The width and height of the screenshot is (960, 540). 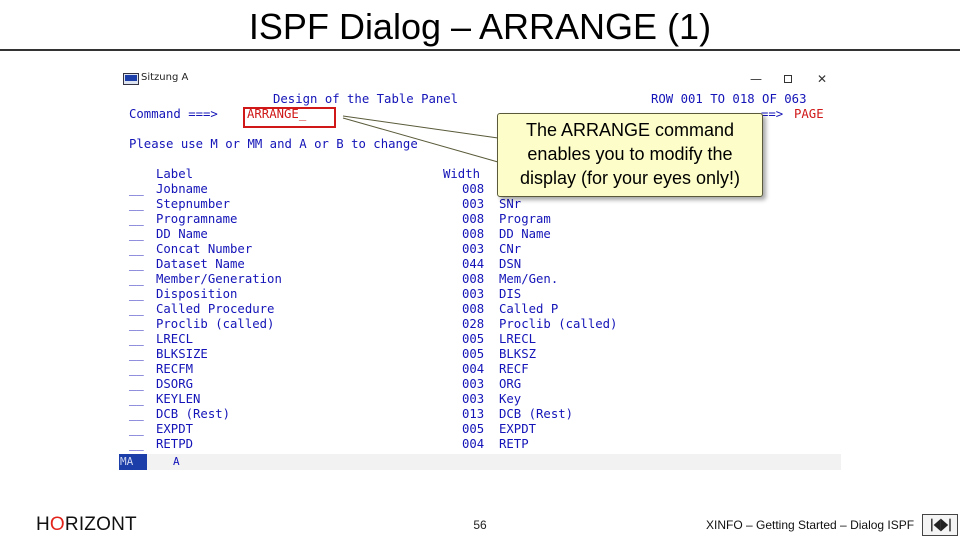 I want to click on status-bar, so click(x=480, y=462).